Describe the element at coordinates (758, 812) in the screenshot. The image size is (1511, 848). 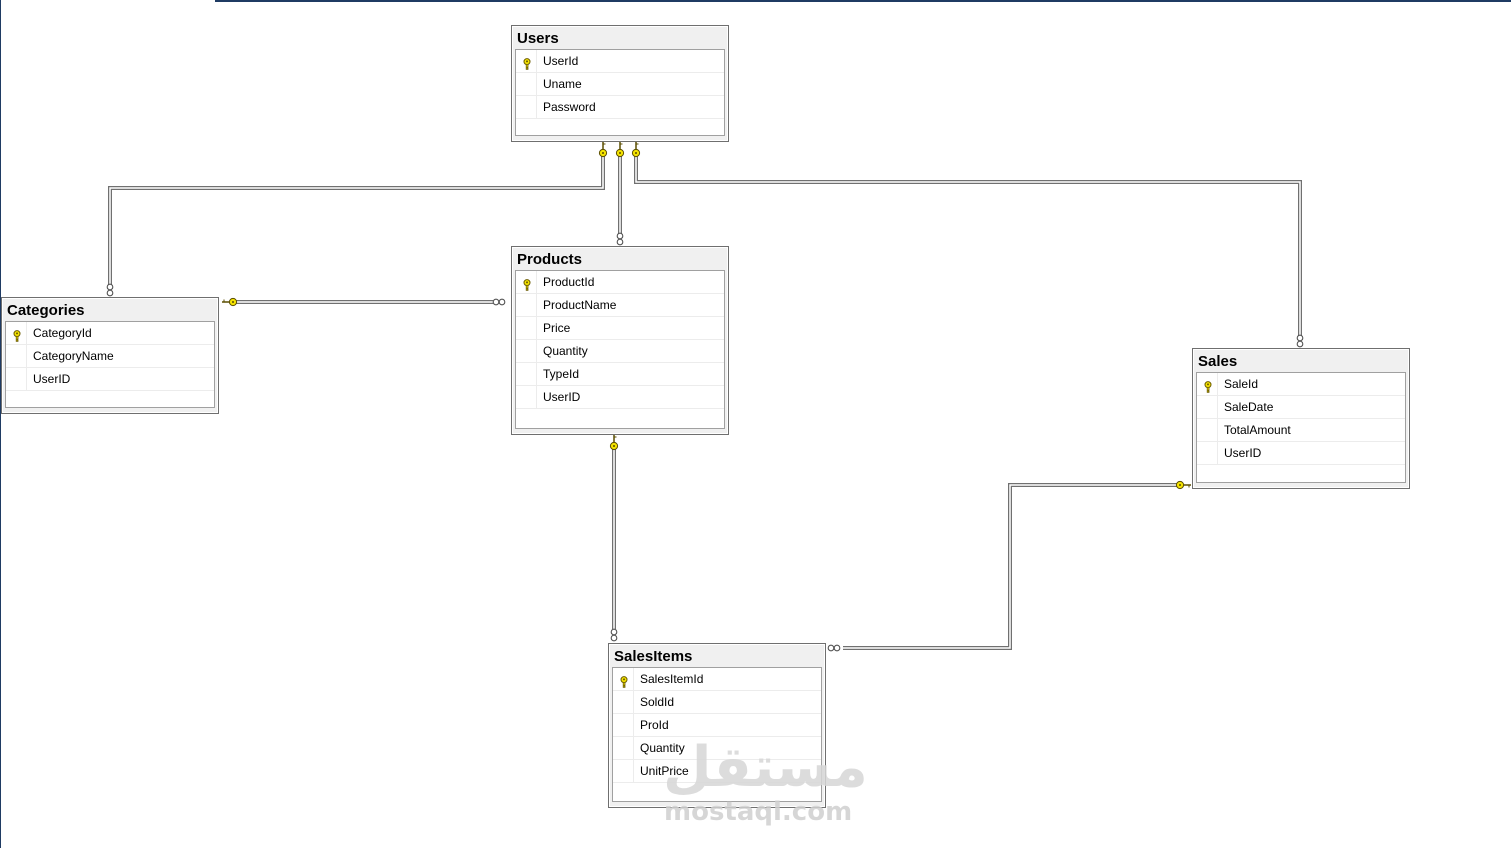
I see `watermark-latin: mostaql.com` at that location.